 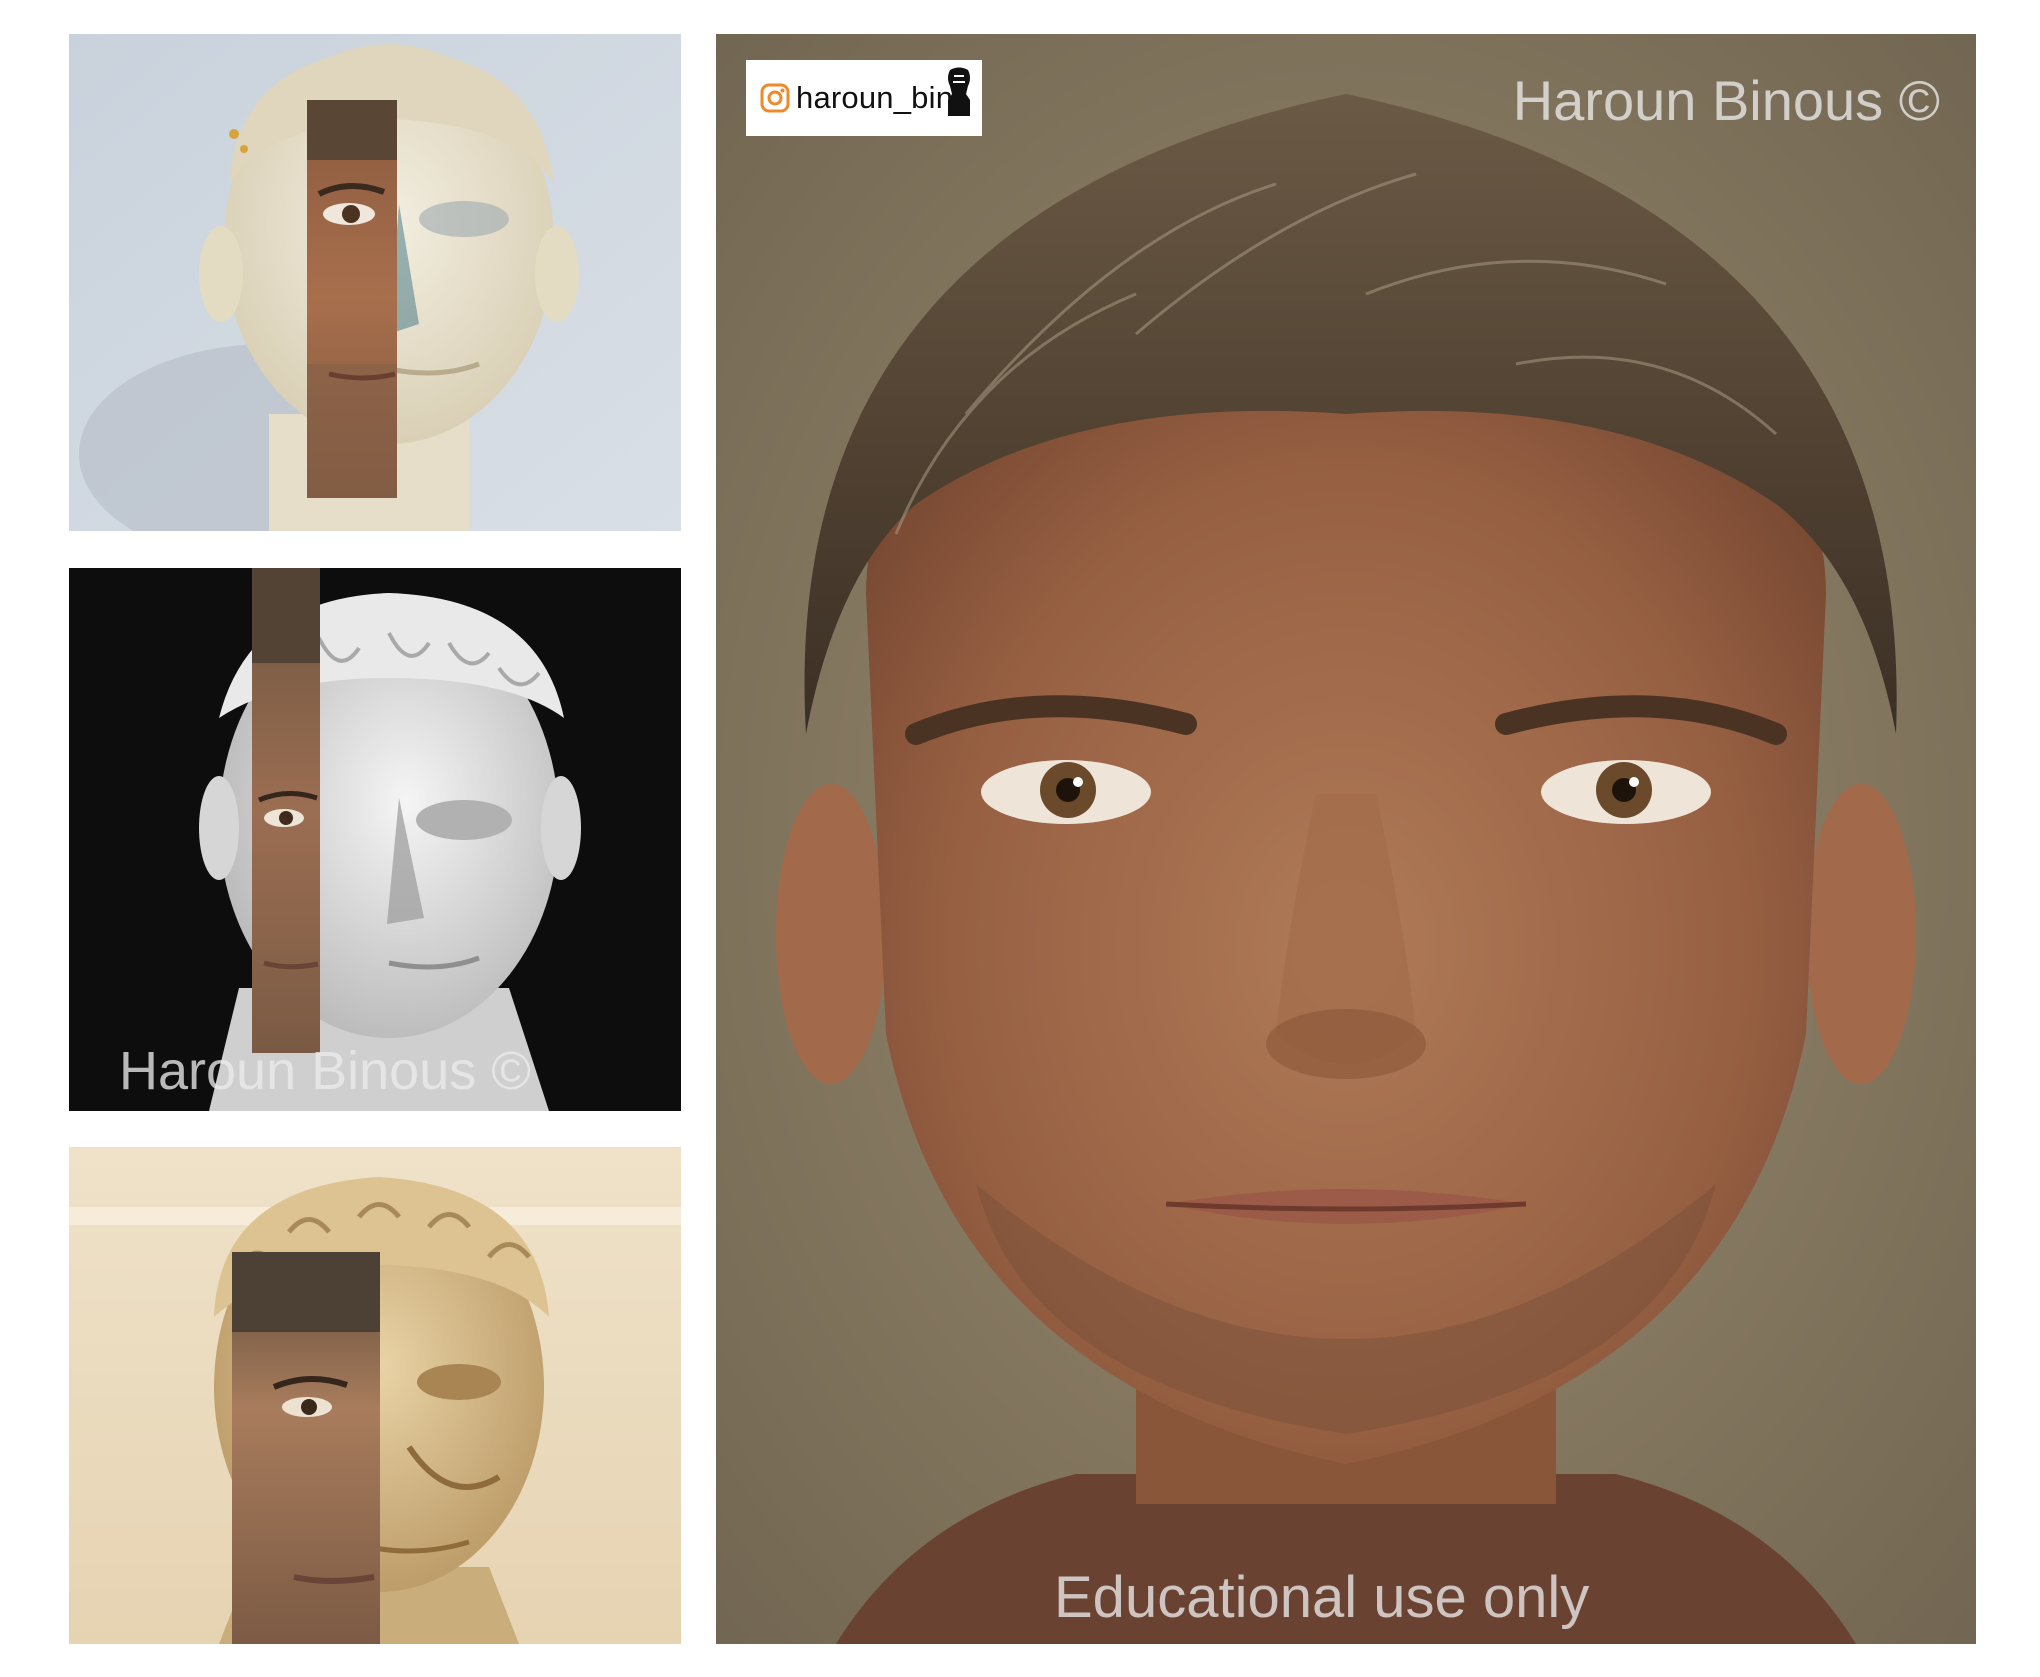 I want to click on instagram-handle: haroun_bin, so click(x=875, y=97).